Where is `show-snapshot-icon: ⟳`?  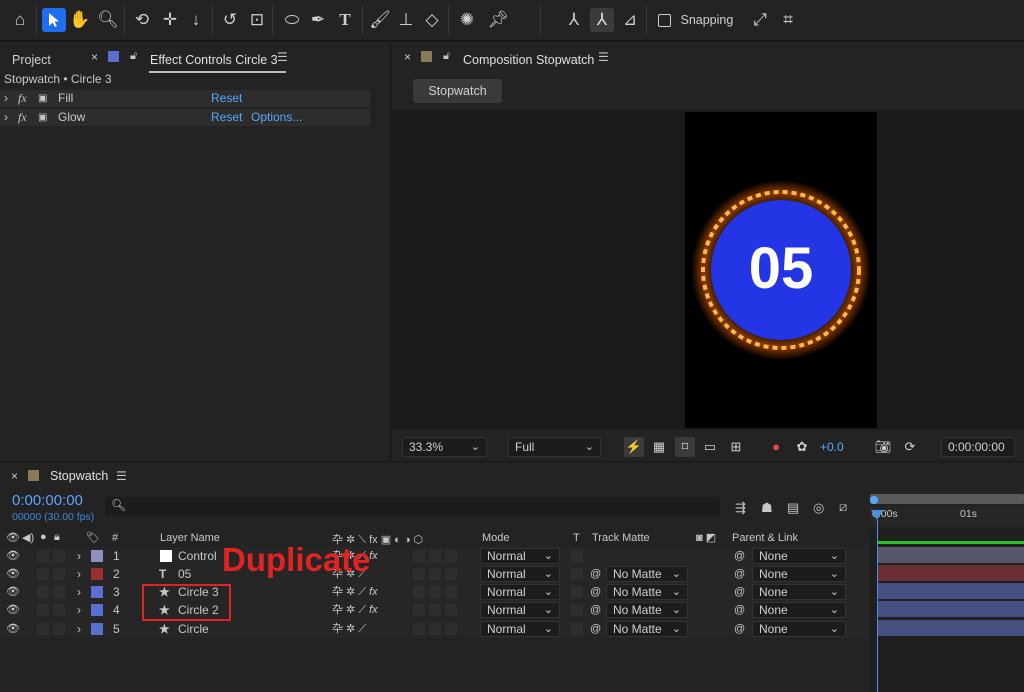
show-snapshot-icon: ⟳ is located at coordinates (910, 447).